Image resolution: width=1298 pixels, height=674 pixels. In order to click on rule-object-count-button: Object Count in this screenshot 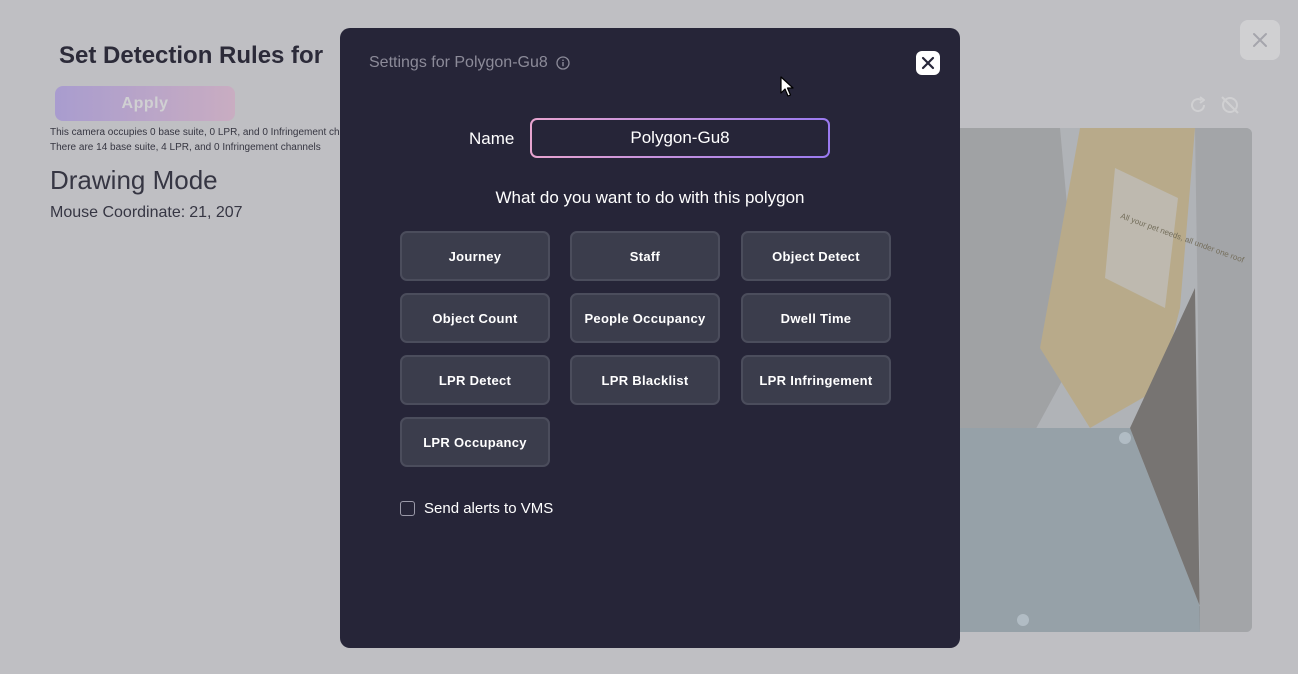, I will do `click(475, 318)`.